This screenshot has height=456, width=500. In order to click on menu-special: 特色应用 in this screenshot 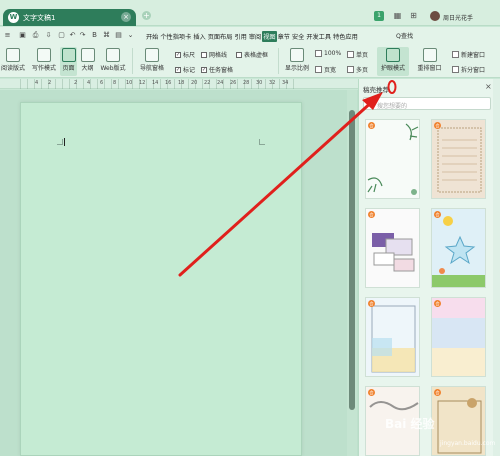, I will do `click(345, 36)`.